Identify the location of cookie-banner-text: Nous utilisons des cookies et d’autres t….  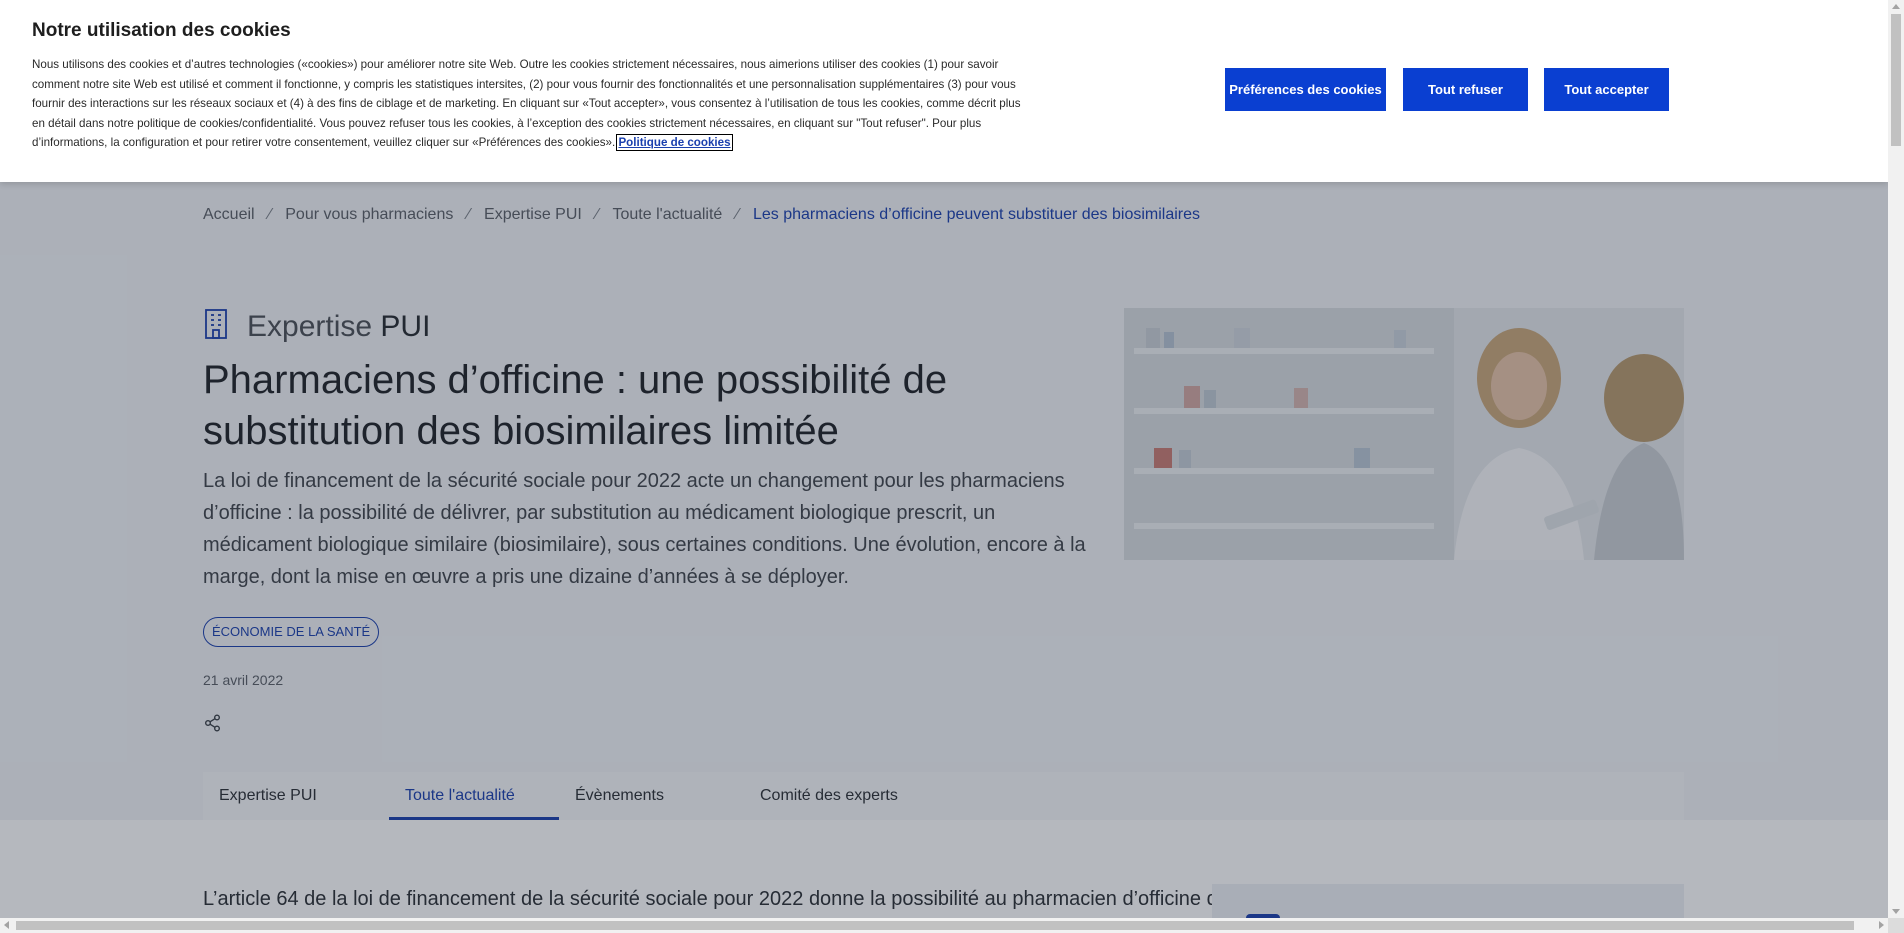
(529, 104).